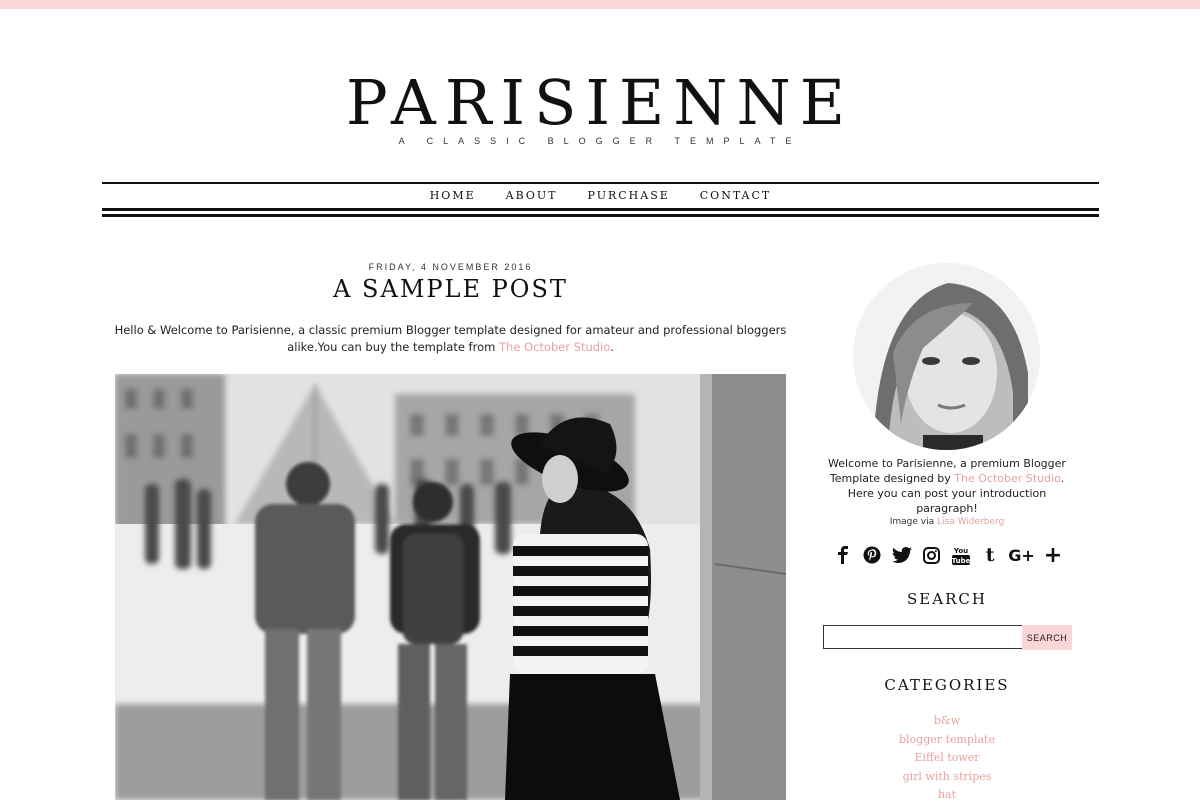 Image resolution: width=1200 pixels, height=805 pixels. I want to click on image-credit: Image via Lisa Widerberg, so click(947, 522).